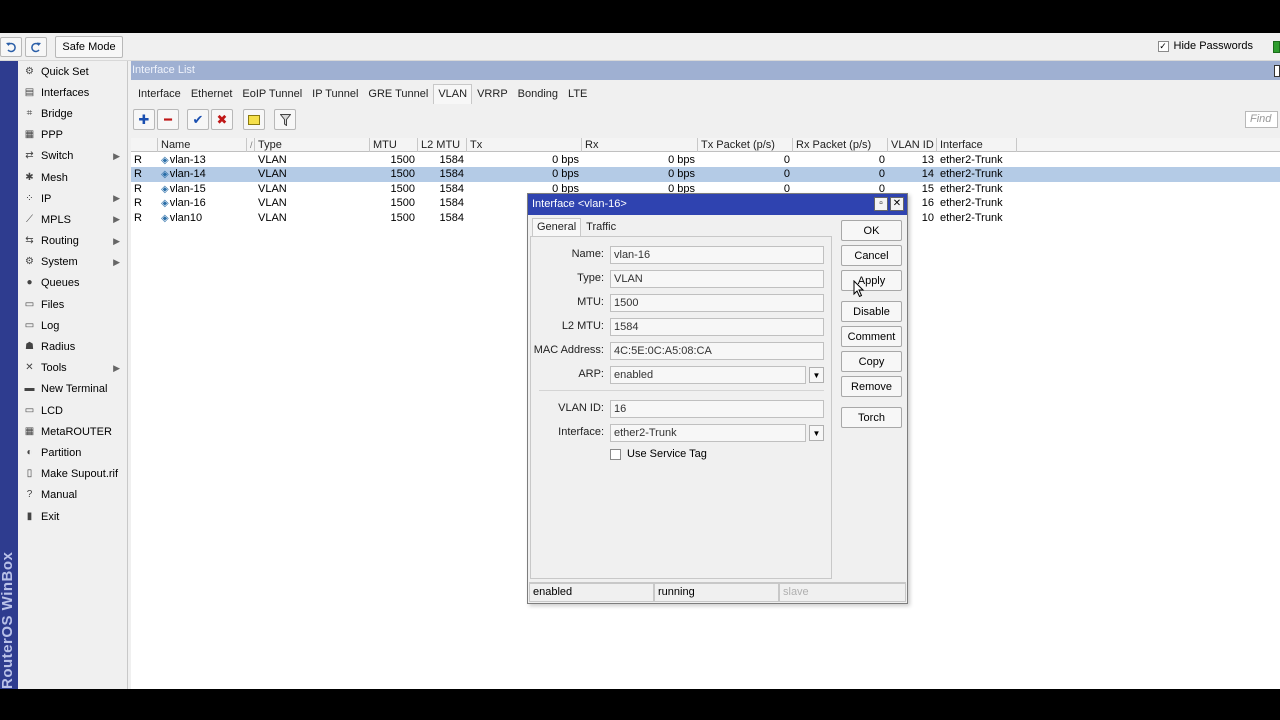 Image resolution: width=1280 pixels, height=720 pixels. What do you see at coordinates (442, 145) in the screenshot?
I see `column-header: L2 MTU` at bounding box center [442, 145].